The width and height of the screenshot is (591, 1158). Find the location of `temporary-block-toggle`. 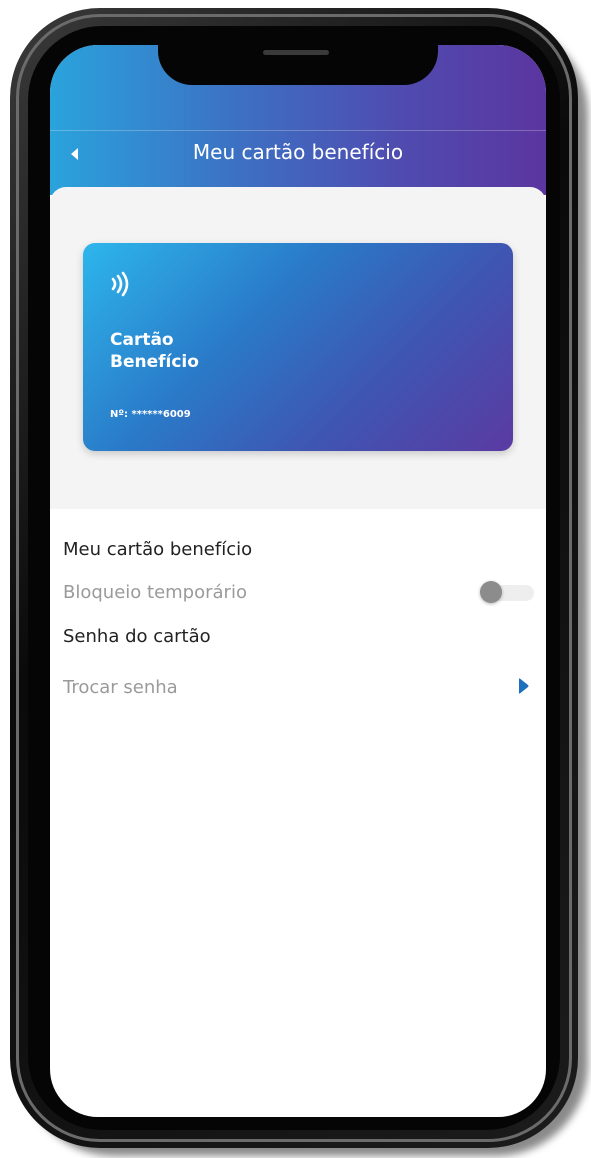

temporary-block-toggle is located at coordinates (507, 593).